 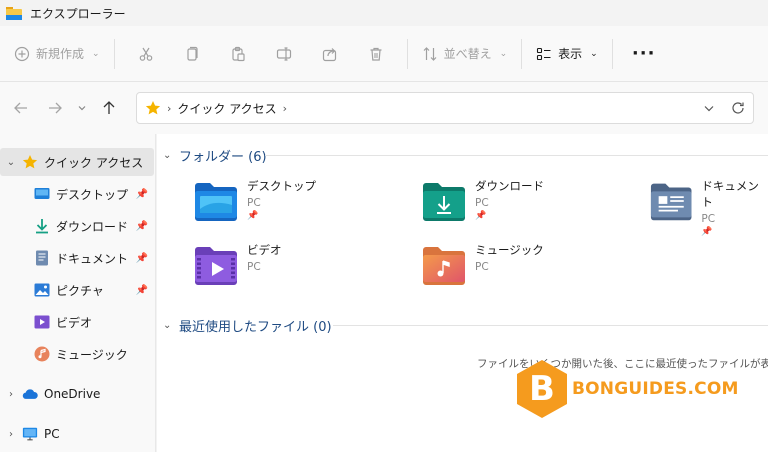 I want to click on sidebar-item-label: クイック アクセス, so click(x=94, y=162).